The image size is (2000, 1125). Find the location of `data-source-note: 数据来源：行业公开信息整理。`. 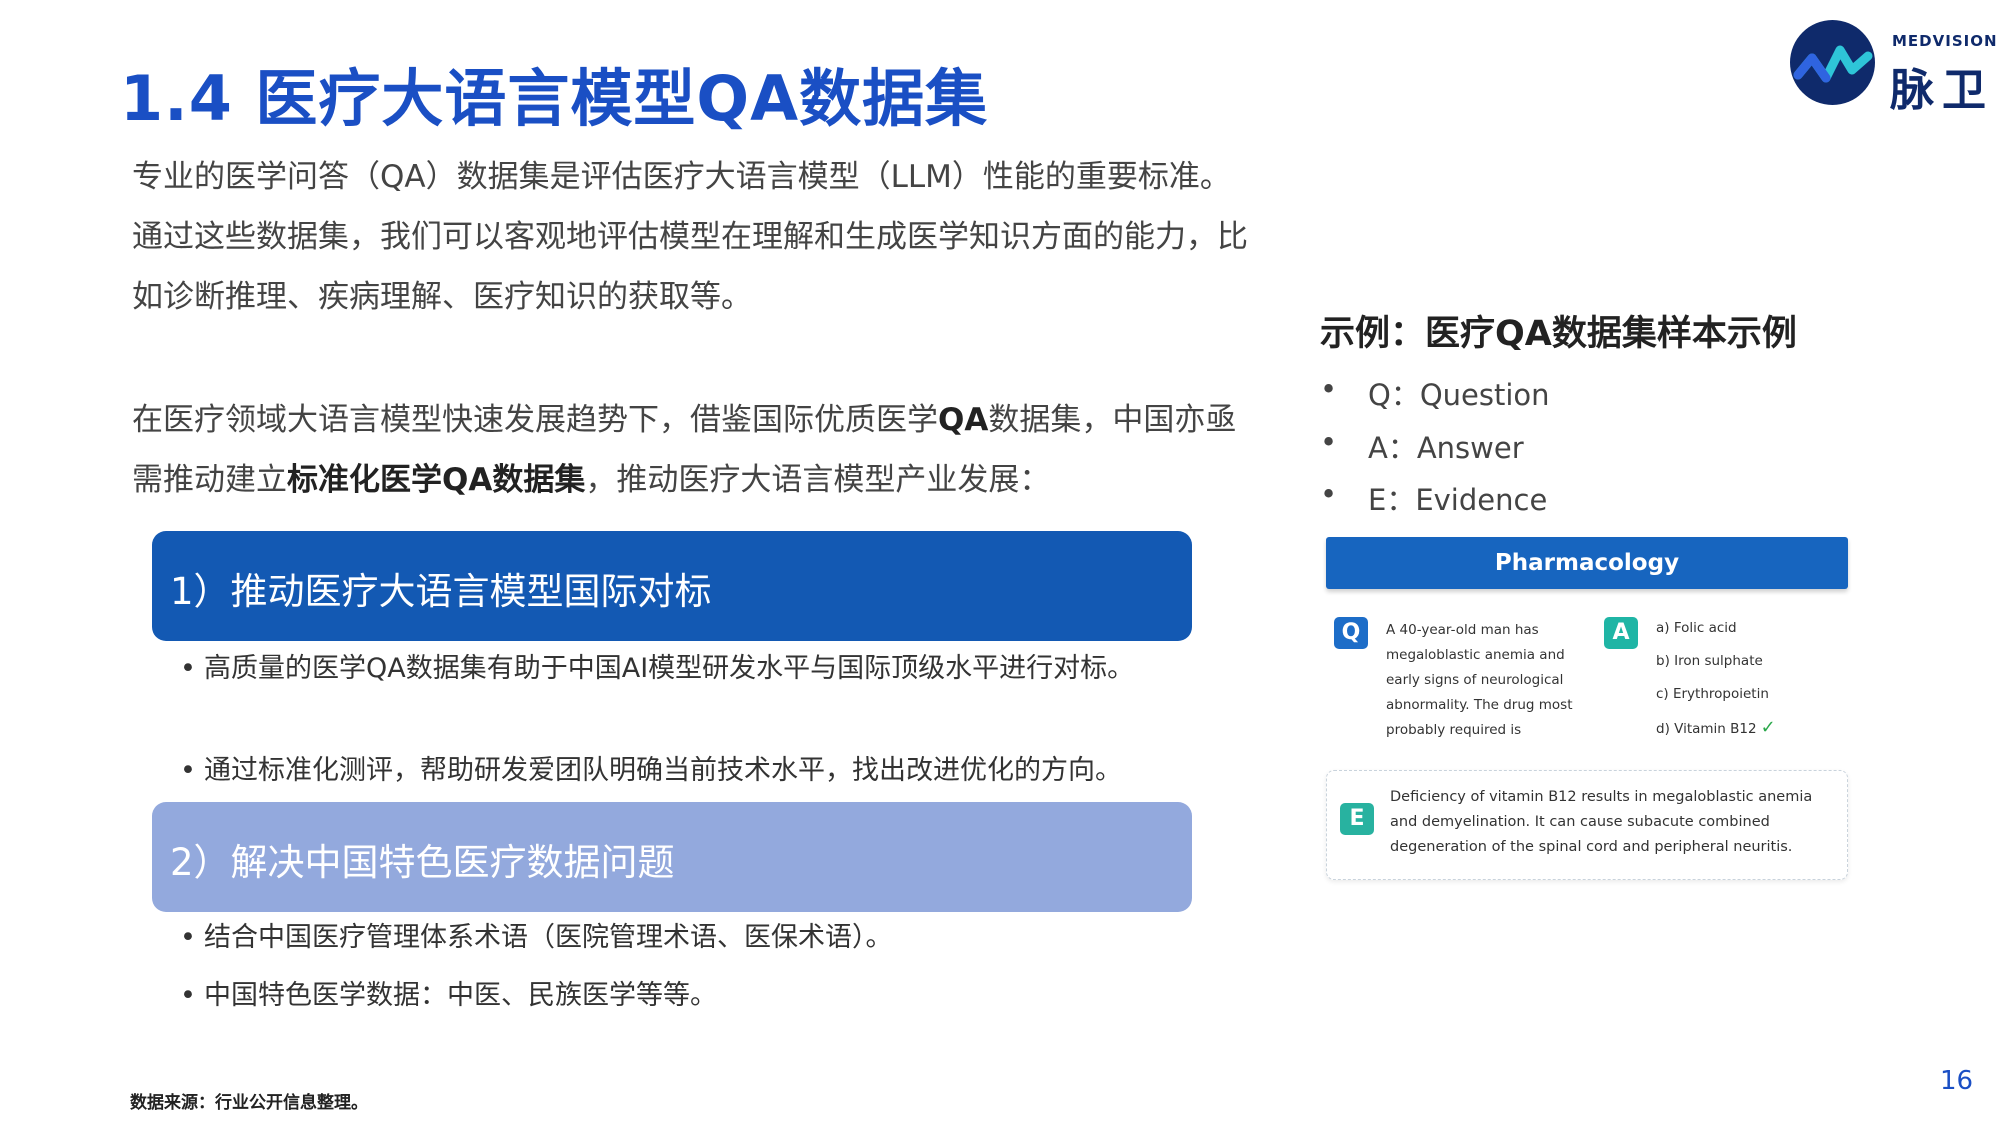

data-source-note: 数据来源：行业公开信息整理。 is located at coordinates (249, 1103).